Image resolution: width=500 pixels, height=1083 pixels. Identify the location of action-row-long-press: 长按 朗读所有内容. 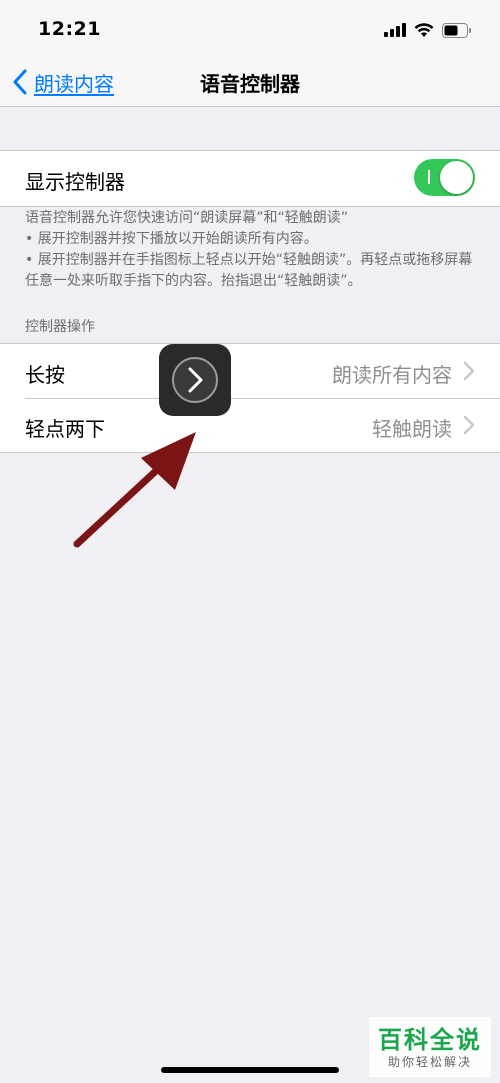
(250, 371).